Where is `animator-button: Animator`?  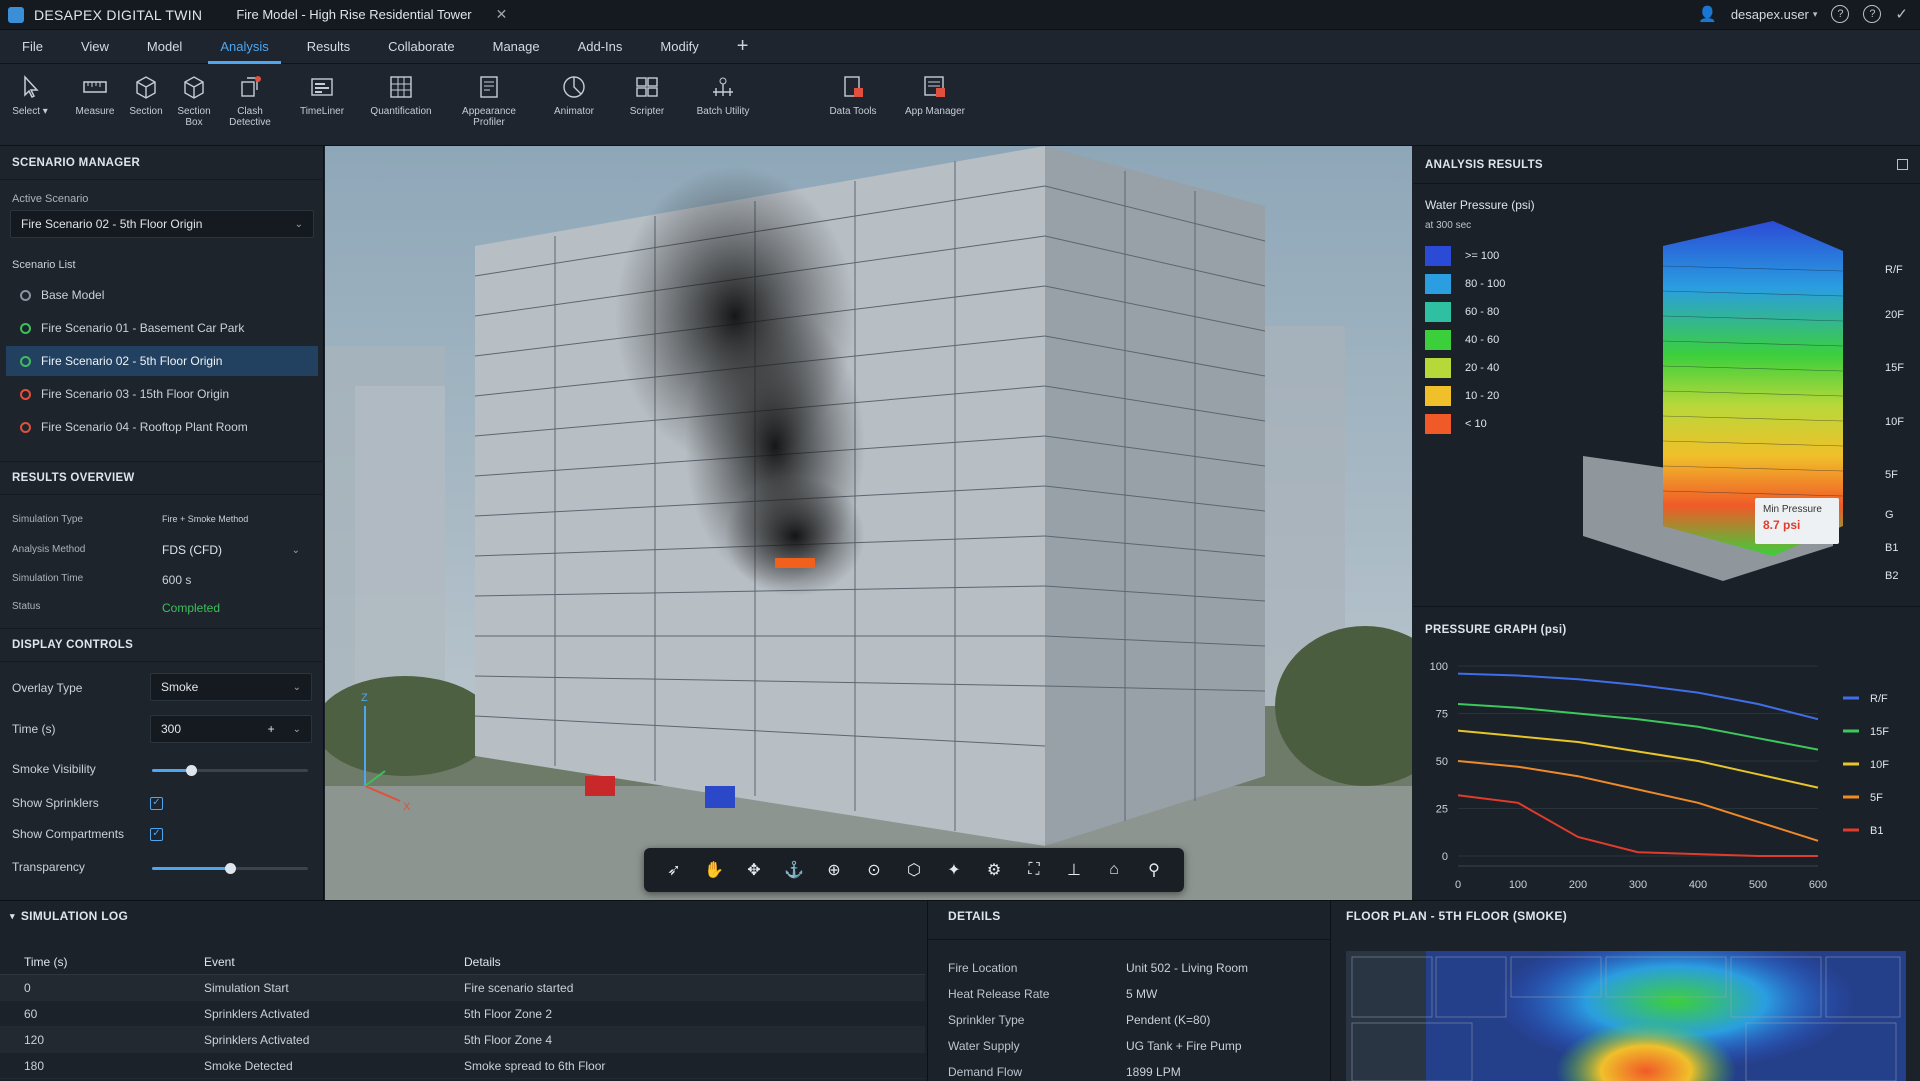
animator-button: Animator is located at coordinates (574, 95).